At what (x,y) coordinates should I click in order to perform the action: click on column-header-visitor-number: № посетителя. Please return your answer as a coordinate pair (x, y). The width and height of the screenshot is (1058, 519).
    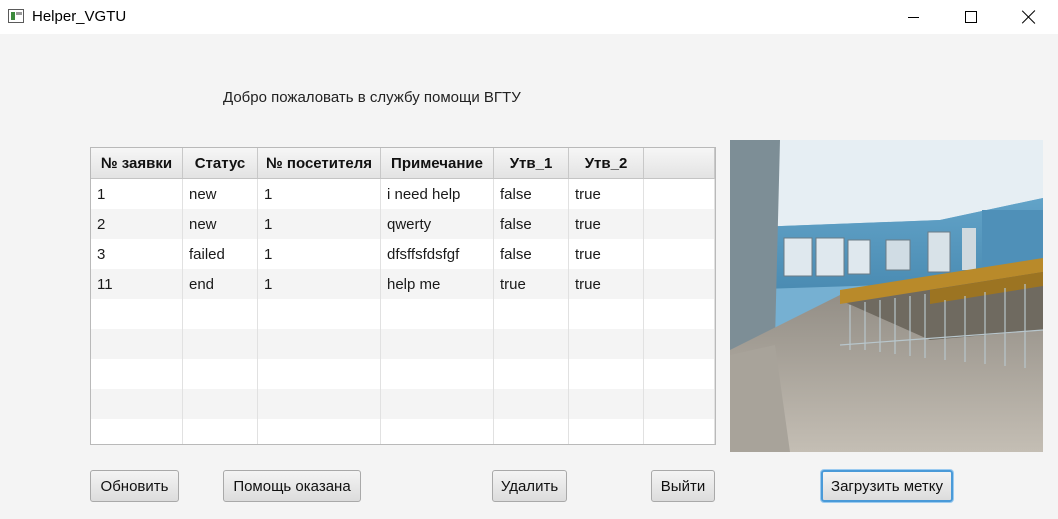
    Looking at the image, I should click on (319, 163).